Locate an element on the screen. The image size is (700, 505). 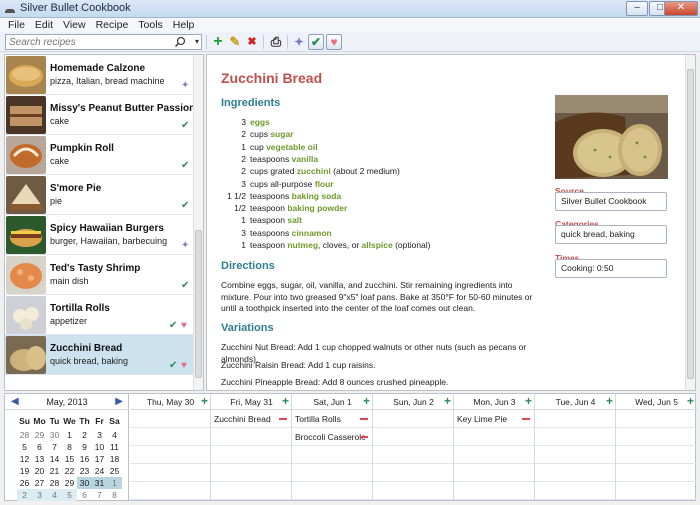
planned-recipe: Broccoli Casserole is located at coordinates (330, 437).